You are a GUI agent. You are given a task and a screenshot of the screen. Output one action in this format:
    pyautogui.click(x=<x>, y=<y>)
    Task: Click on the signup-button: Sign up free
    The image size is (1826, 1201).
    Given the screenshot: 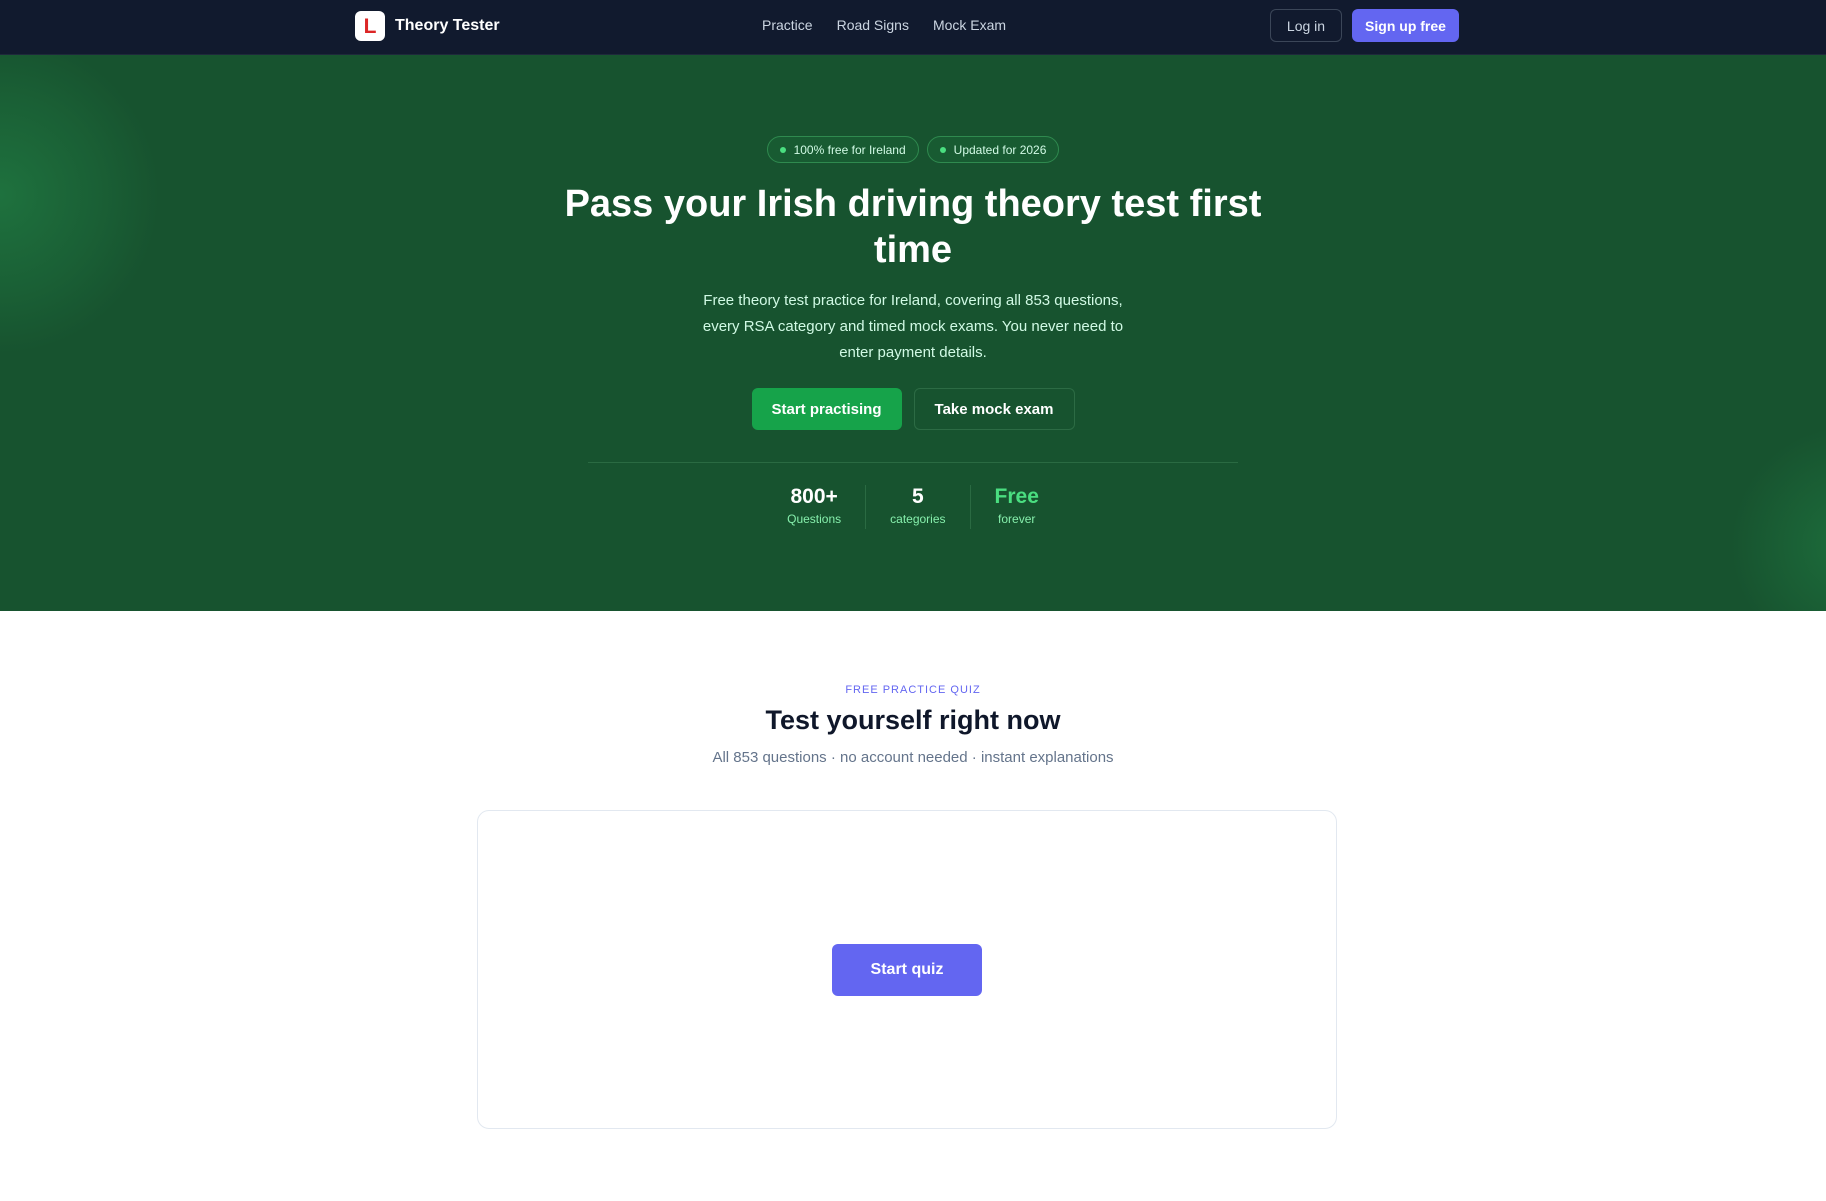 What is the action you would take?
    pyautogui.click(x=1405, y=25)
    